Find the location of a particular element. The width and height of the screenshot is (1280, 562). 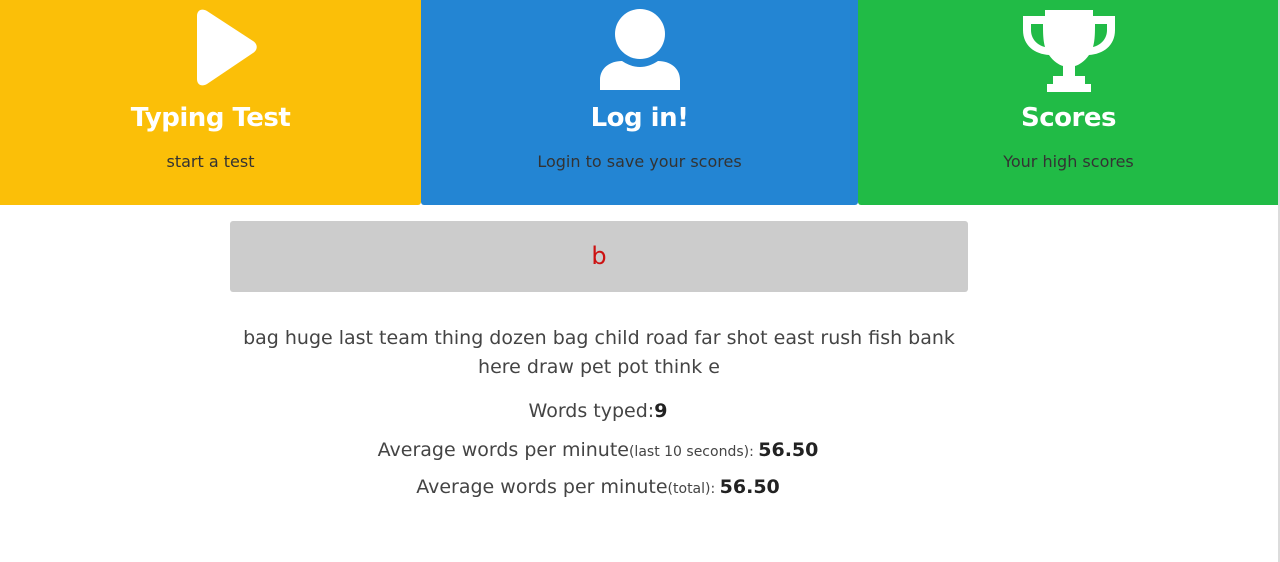

words-typed-stat: Words typed:9 is located at coordinates (598, 411).